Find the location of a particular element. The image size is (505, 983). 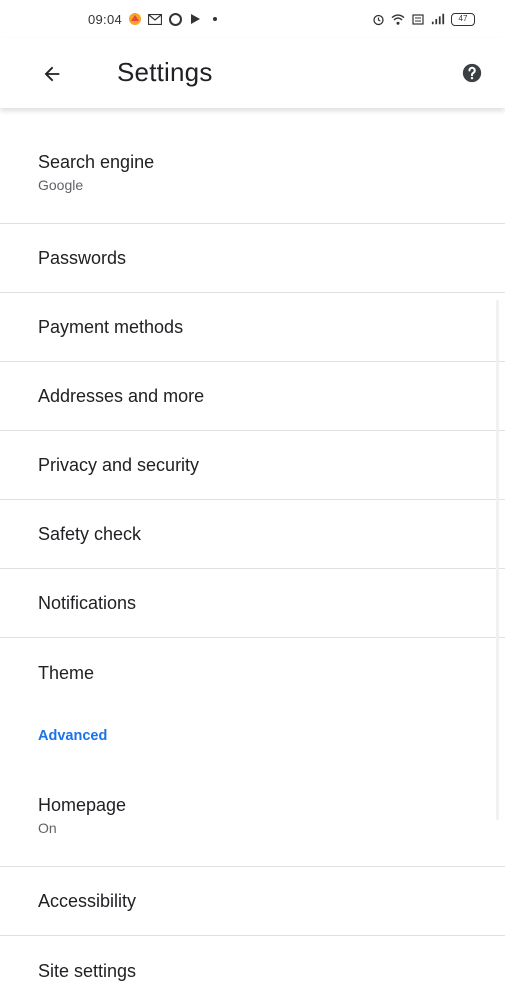

item-title: Passwords is located at coordinates (82, 258).